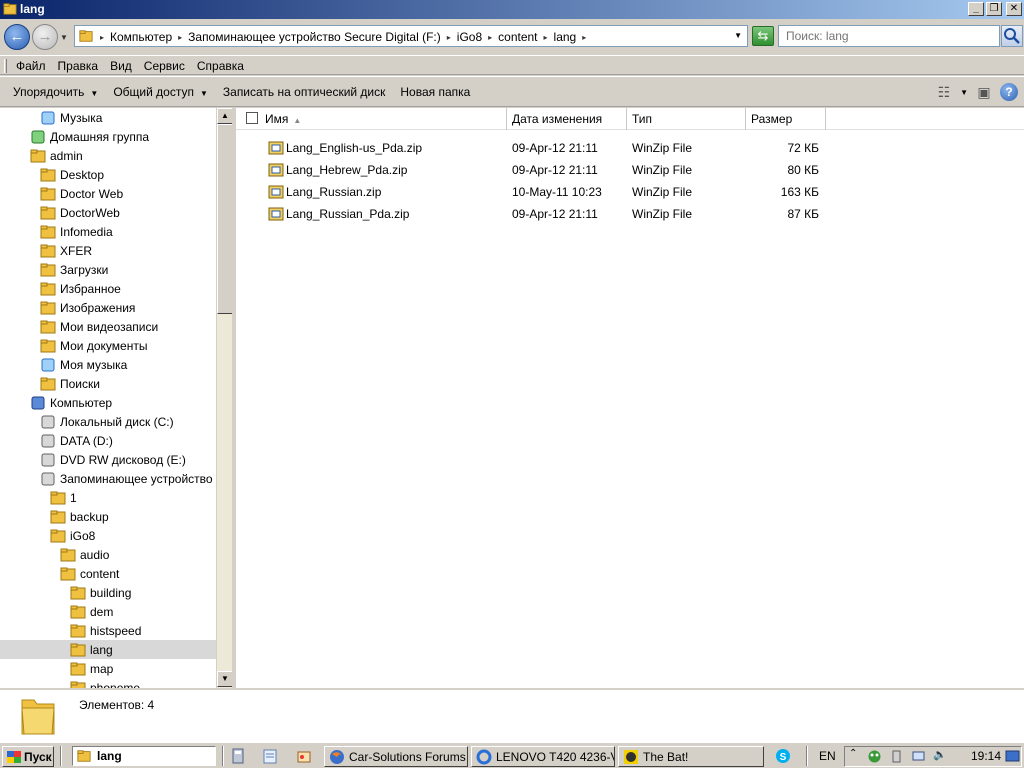 This screenshot has height=768, width=1024. I want to click on taskbar-address-box: lang, so click(144, 756).